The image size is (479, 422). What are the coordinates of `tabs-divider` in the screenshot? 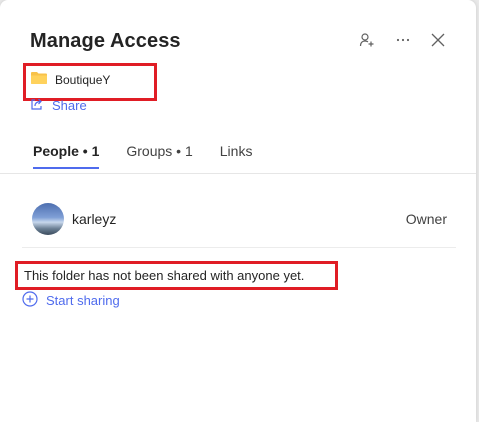 It's located at (238, 173).